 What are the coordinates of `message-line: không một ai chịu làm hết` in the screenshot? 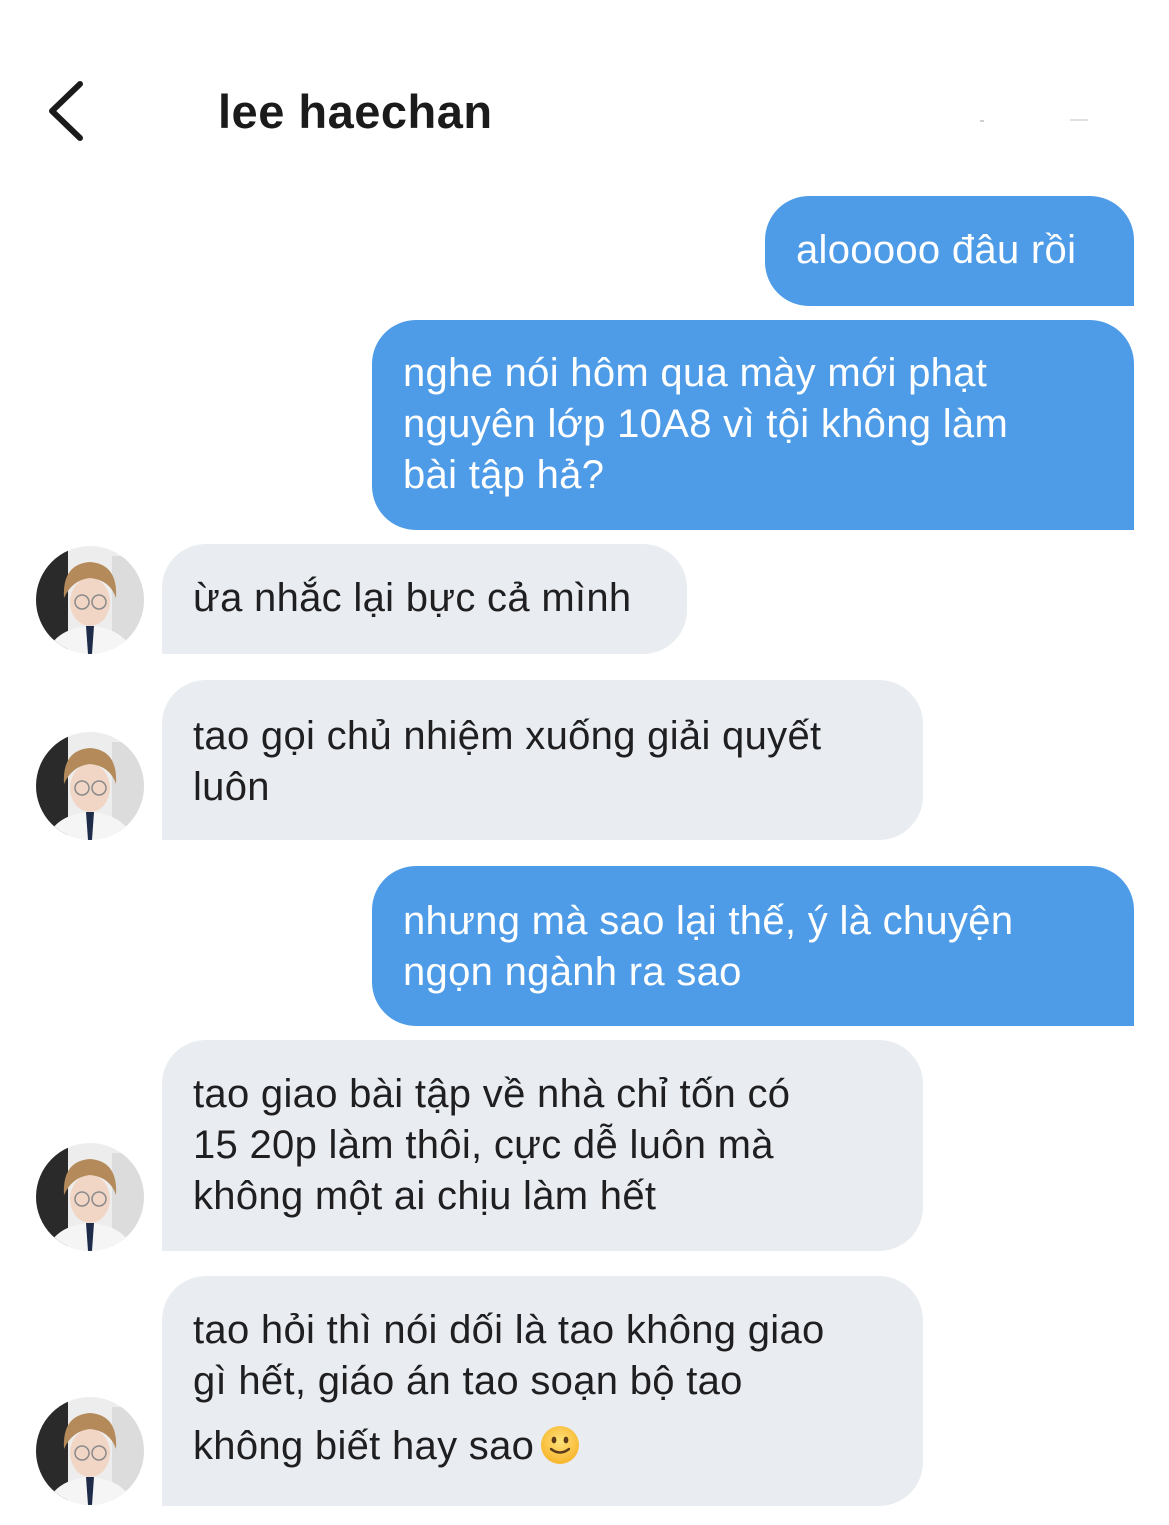 It's located at (425, 1196).